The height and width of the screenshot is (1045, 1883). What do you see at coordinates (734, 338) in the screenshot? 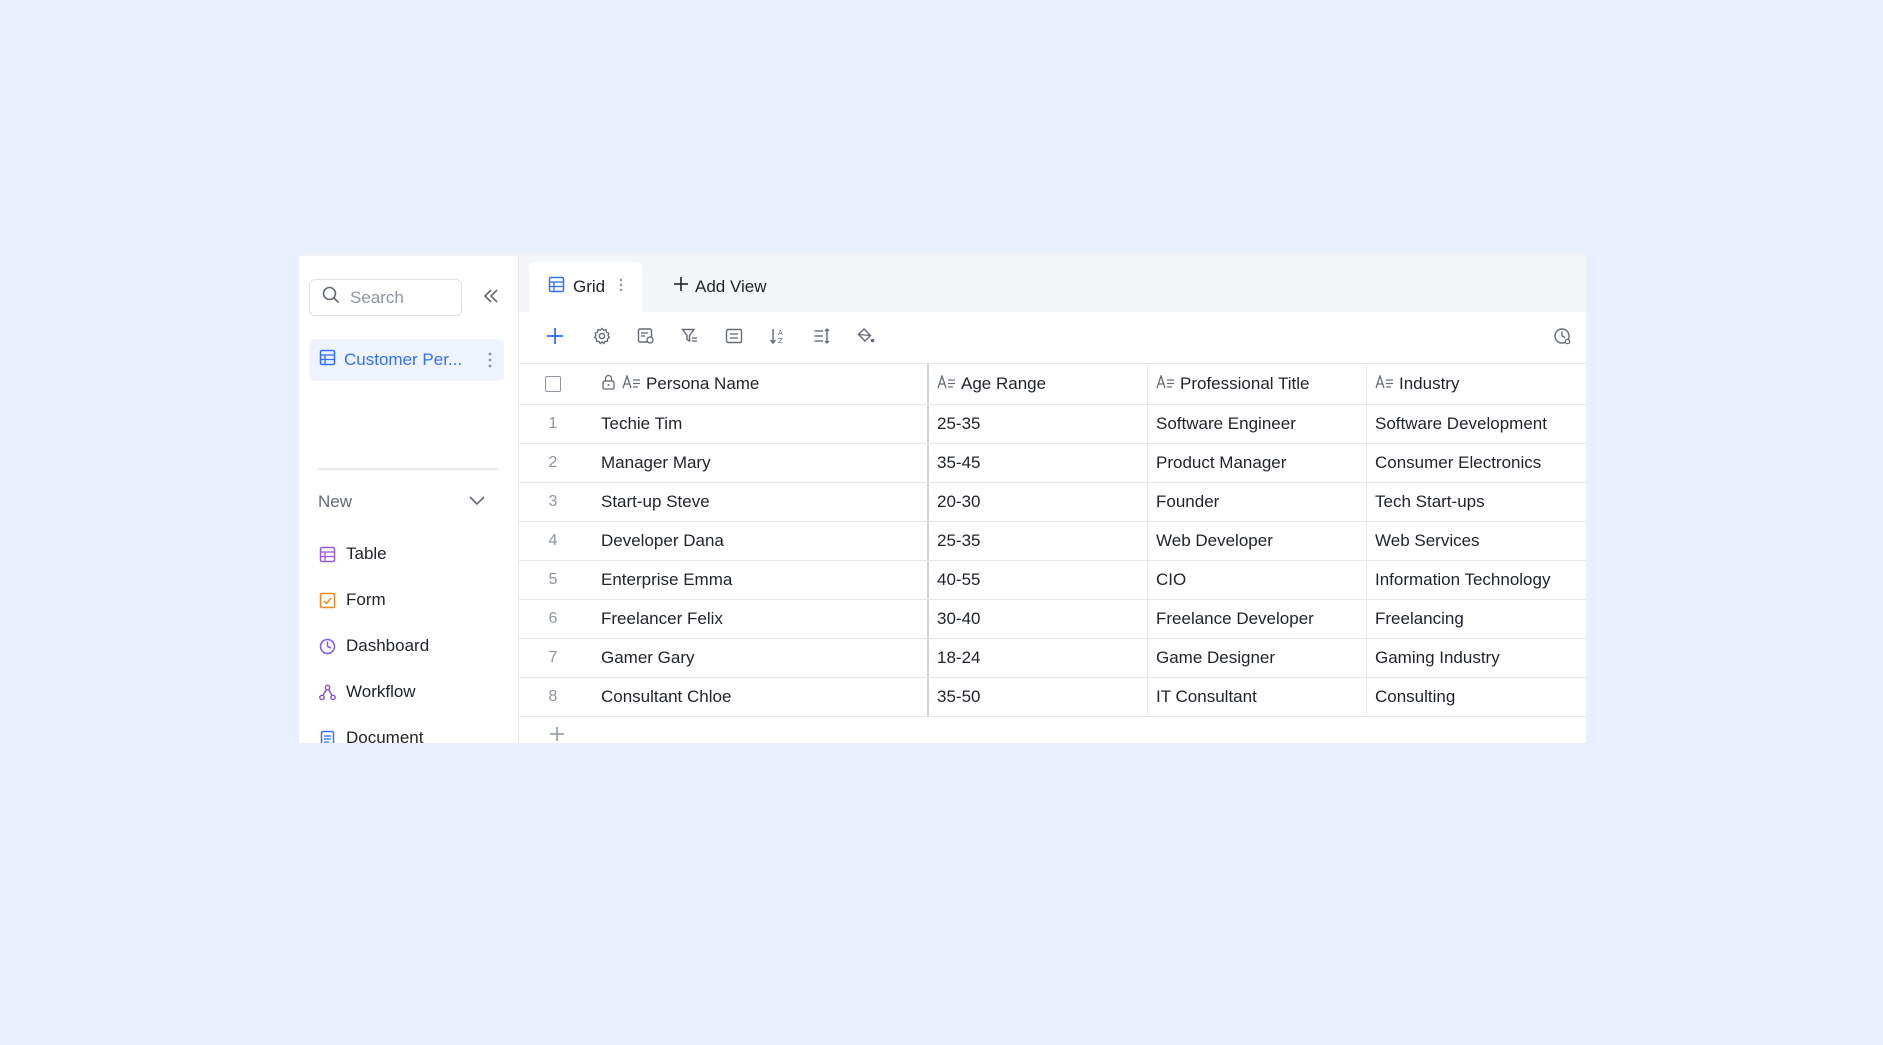
I see `group-button` at bounding box center [734, 338].